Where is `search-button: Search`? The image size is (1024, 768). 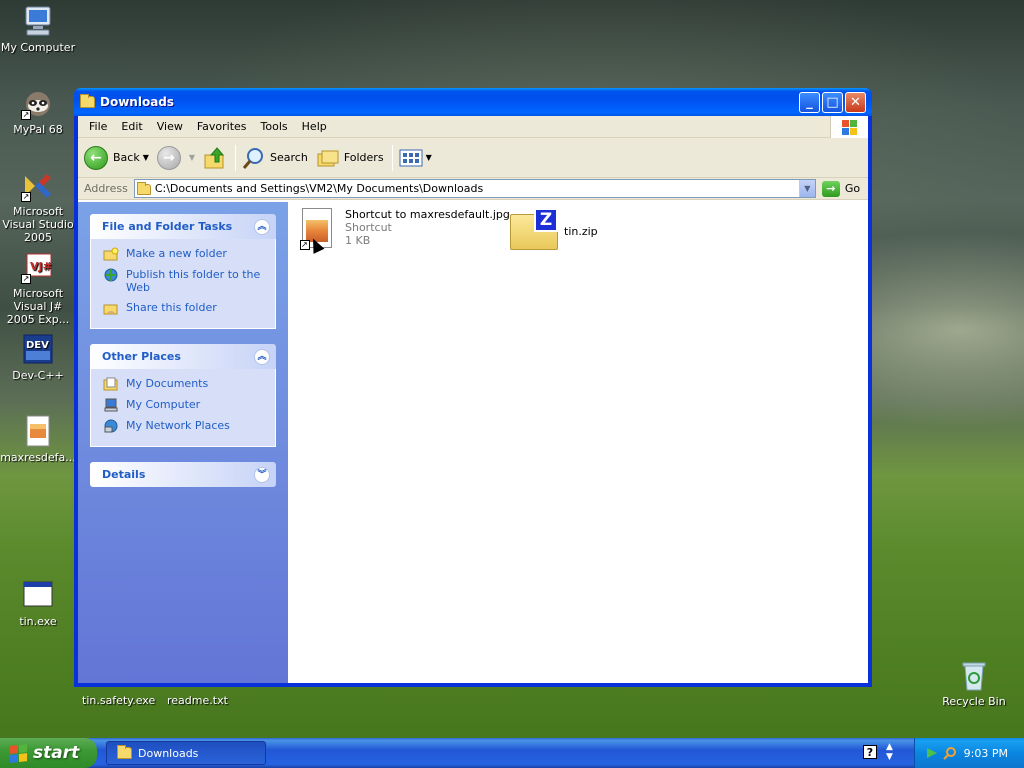 search-button: Search is located at coordinates (275, 158).